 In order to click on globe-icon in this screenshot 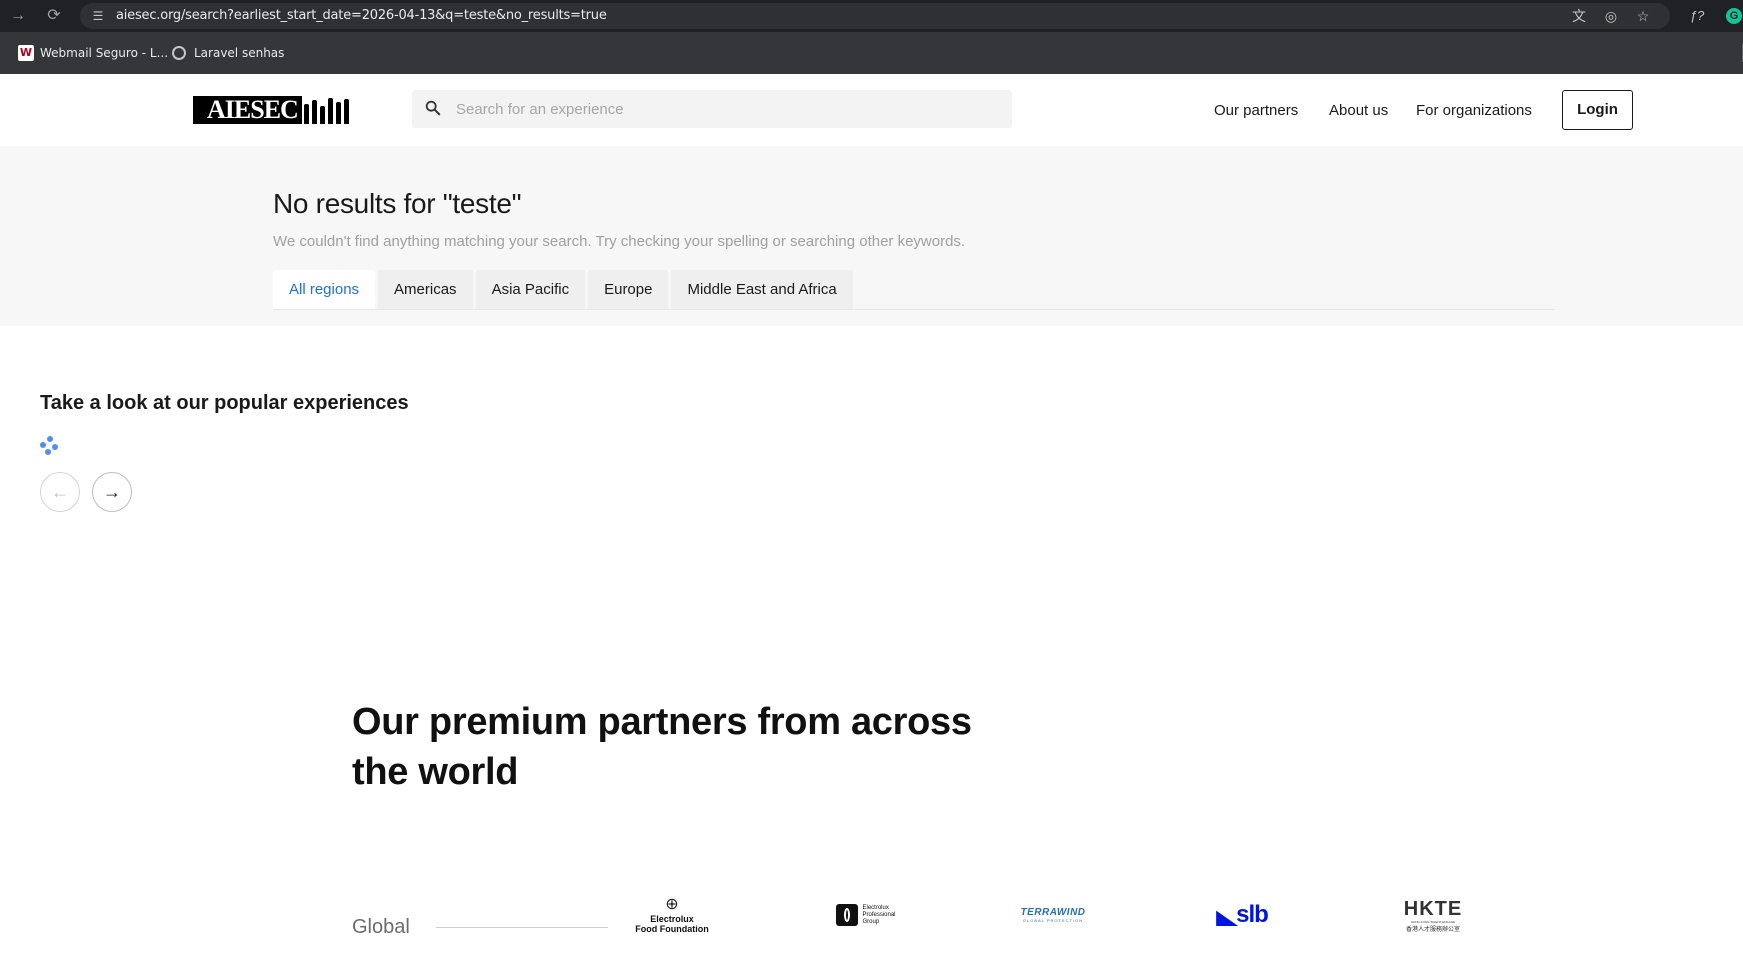, I will do `click(179, 53)`.